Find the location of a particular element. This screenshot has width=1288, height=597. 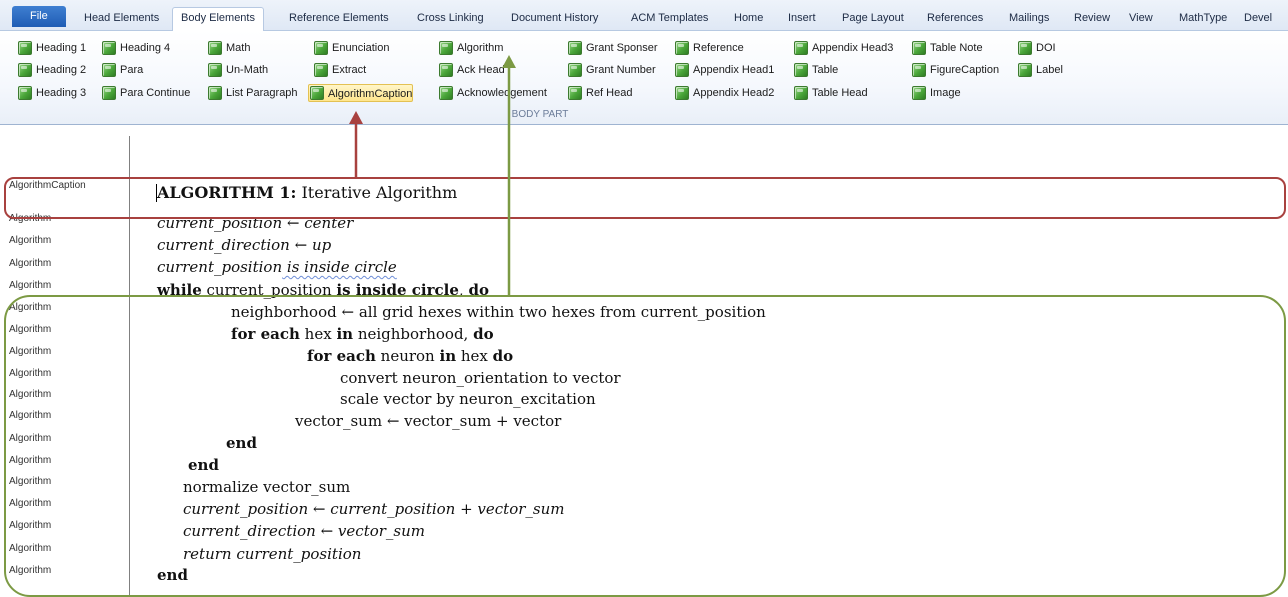

style-button-doi: DOI is located at coordinates (1036, 48).